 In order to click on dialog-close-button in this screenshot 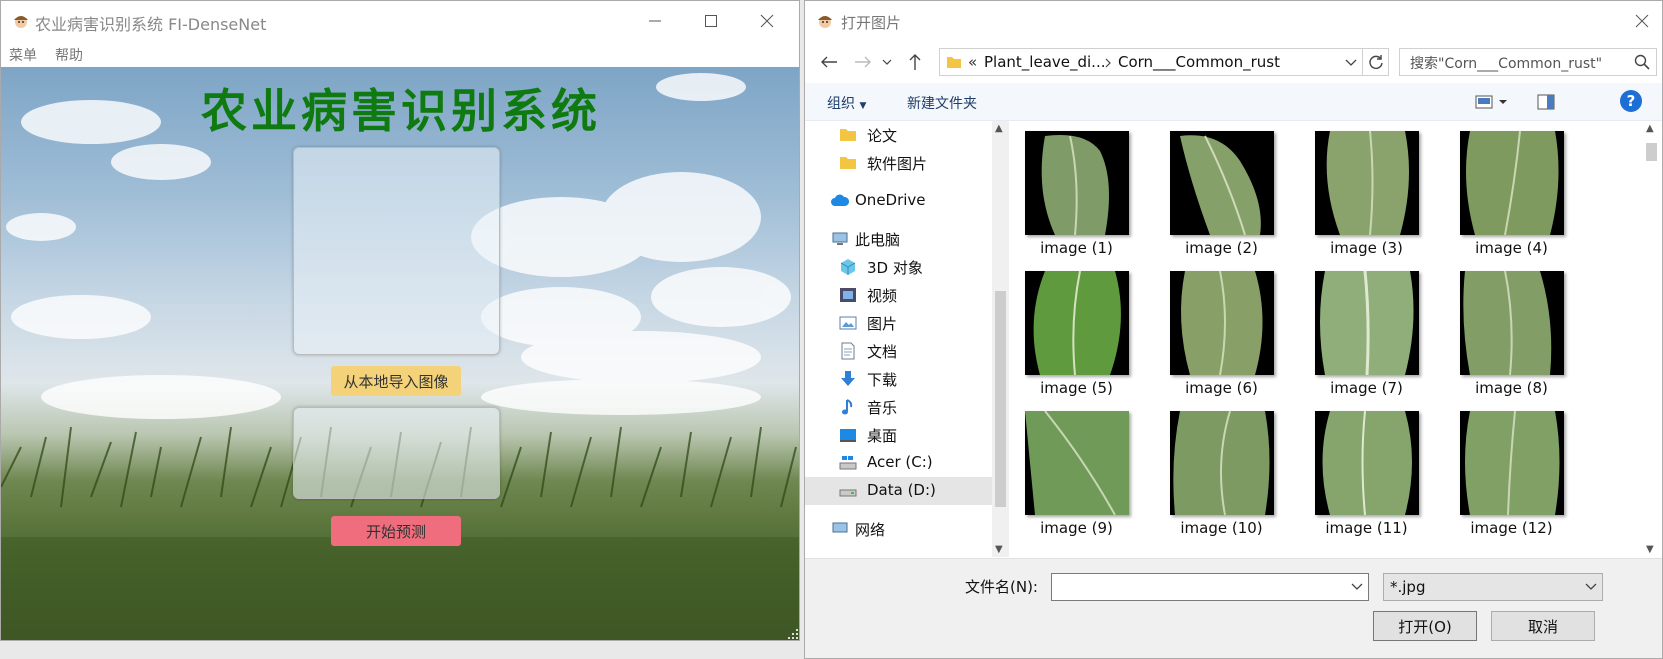, I will do `click(1642, 21)`.